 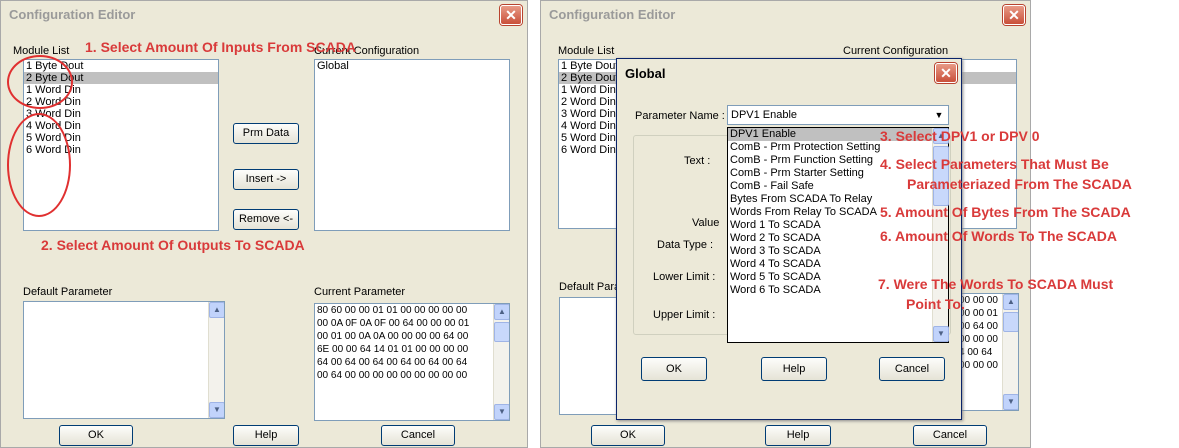 What do you see at coordinates (590, 287) in the screenshot?
I see `default-parameter-label: Default Para` at bounding box center [590, 287].